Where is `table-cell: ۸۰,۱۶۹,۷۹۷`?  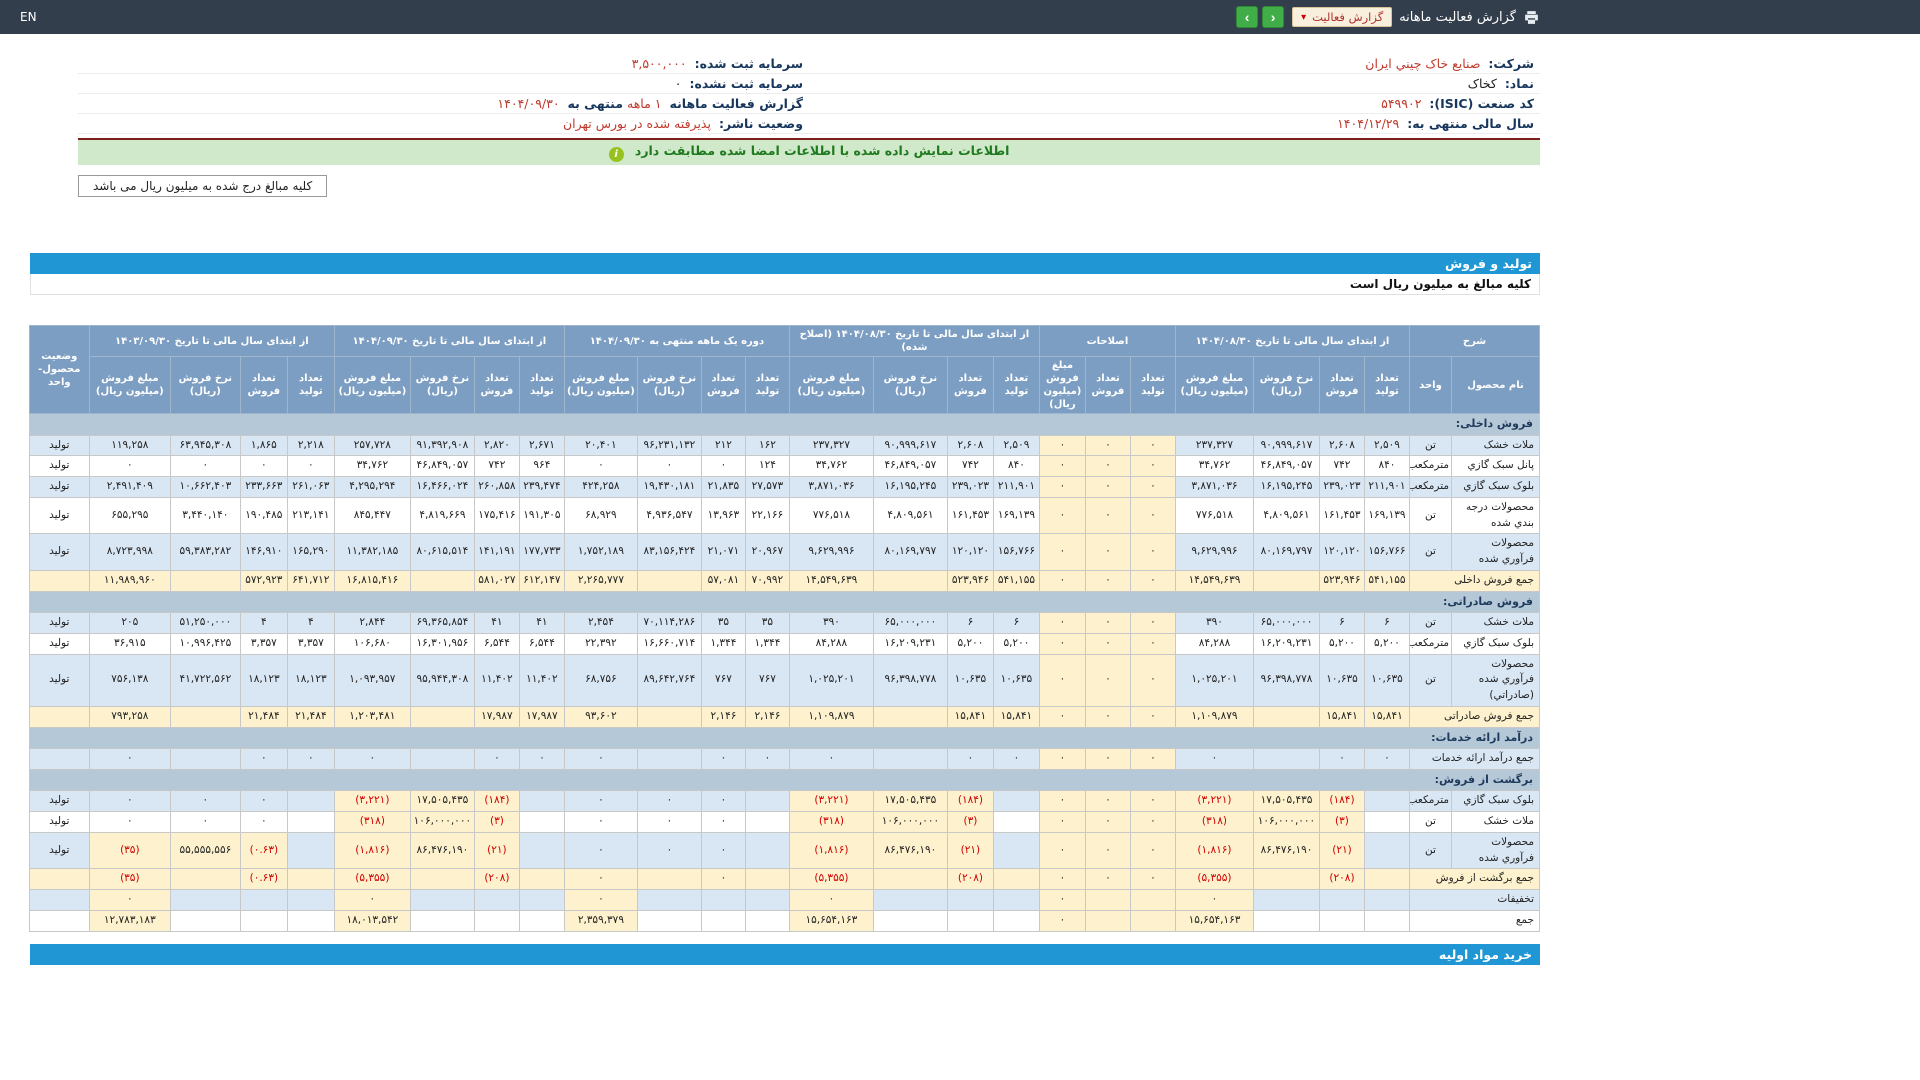
table-cell: ۸۰,۱۶۹,۷۹۷ is located at coordinates (910, 552).